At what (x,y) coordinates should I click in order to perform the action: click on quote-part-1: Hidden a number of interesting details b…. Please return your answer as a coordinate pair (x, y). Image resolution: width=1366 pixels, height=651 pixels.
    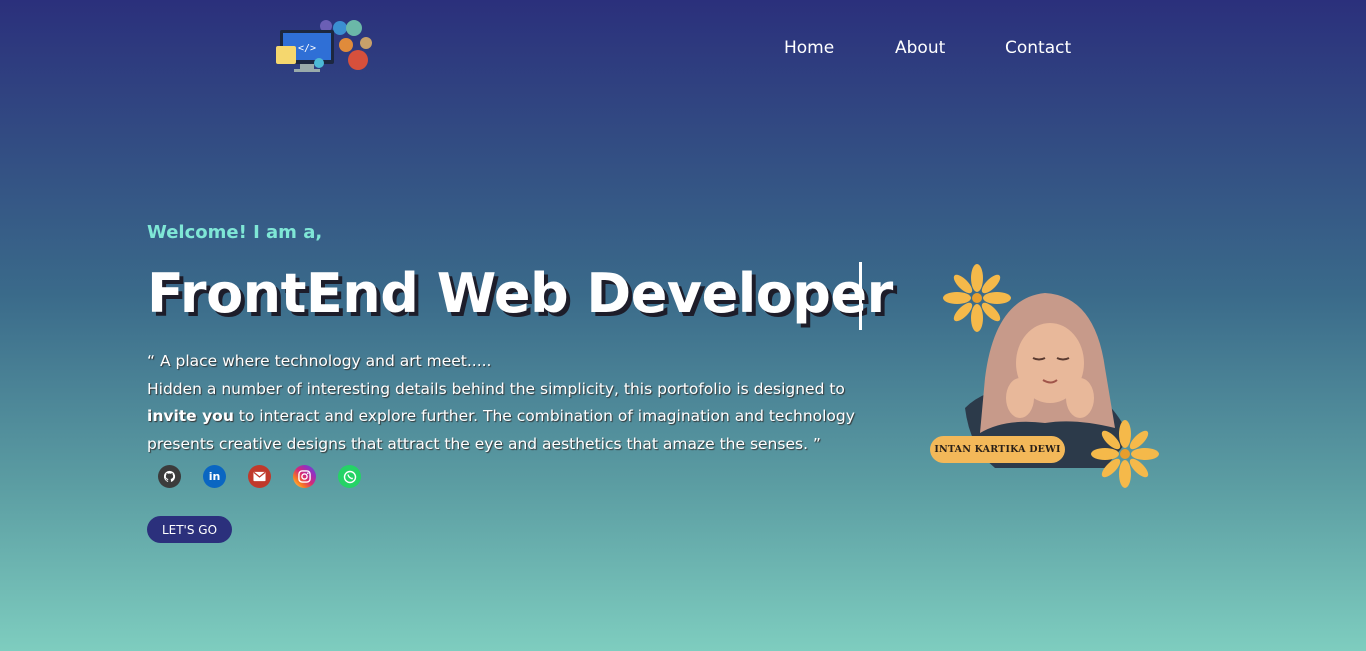
    Looking at the image, I should click on (496, 388).